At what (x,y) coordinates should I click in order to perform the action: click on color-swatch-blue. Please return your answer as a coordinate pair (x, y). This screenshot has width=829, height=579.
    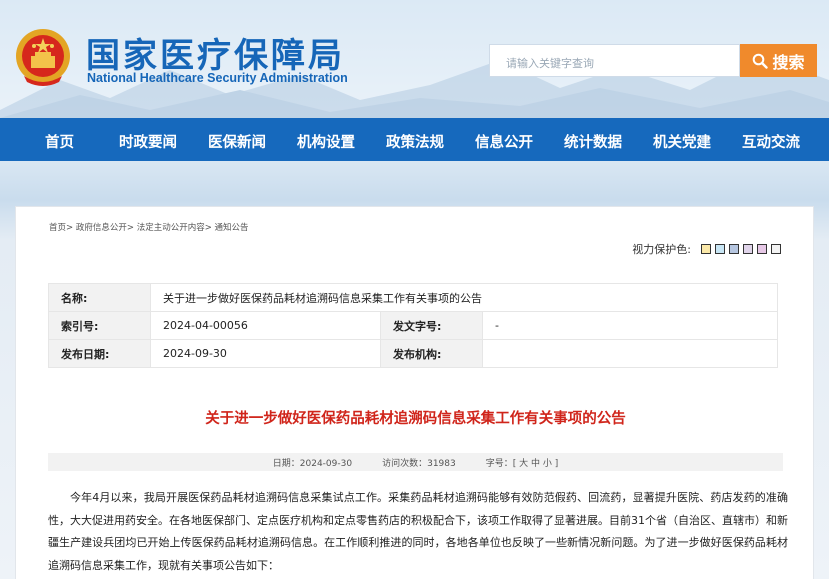
    Looking at the image, I should click on (720, 249).